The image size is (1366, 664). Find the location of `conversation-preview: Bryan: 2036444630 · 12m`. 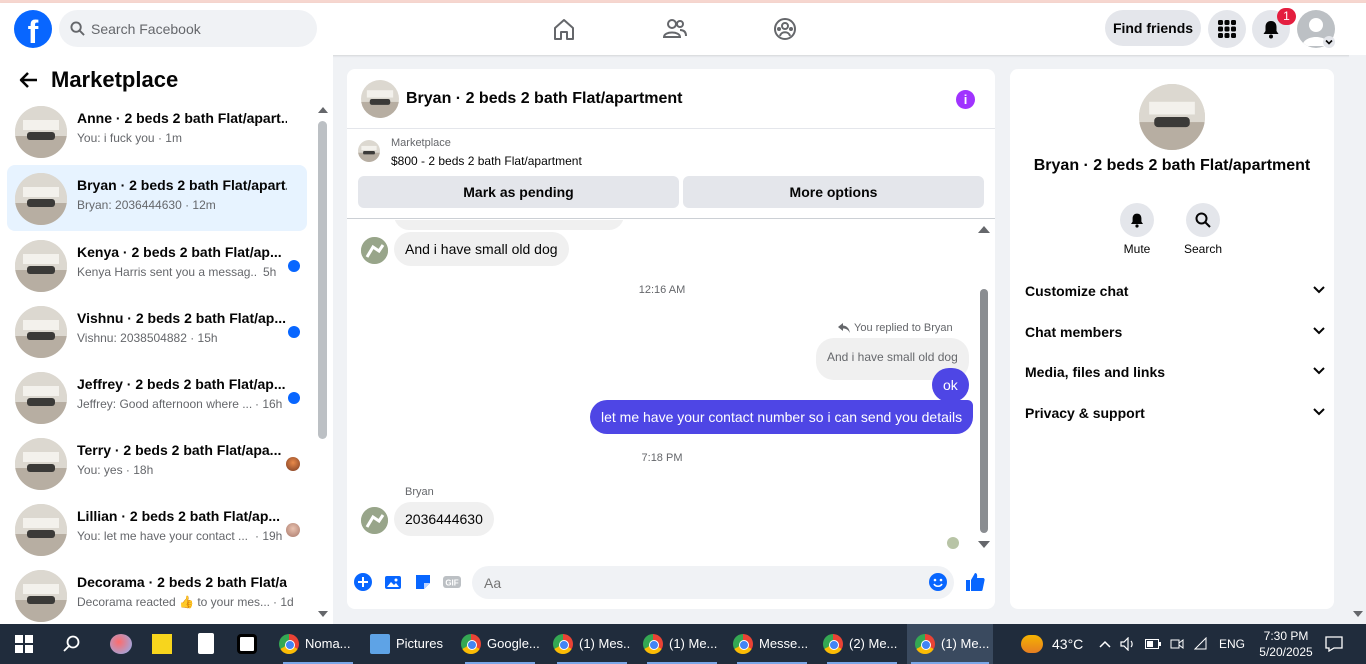

conversation-preview: Bryan: 2036444630 · 12m is located at coordinates (146, 205).